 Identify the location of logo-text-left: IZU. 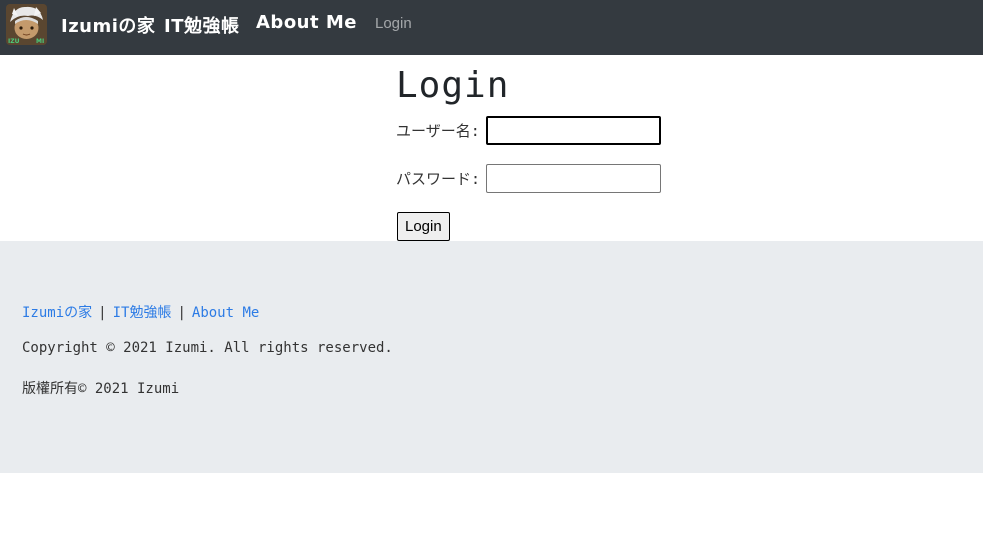
(14, 41).